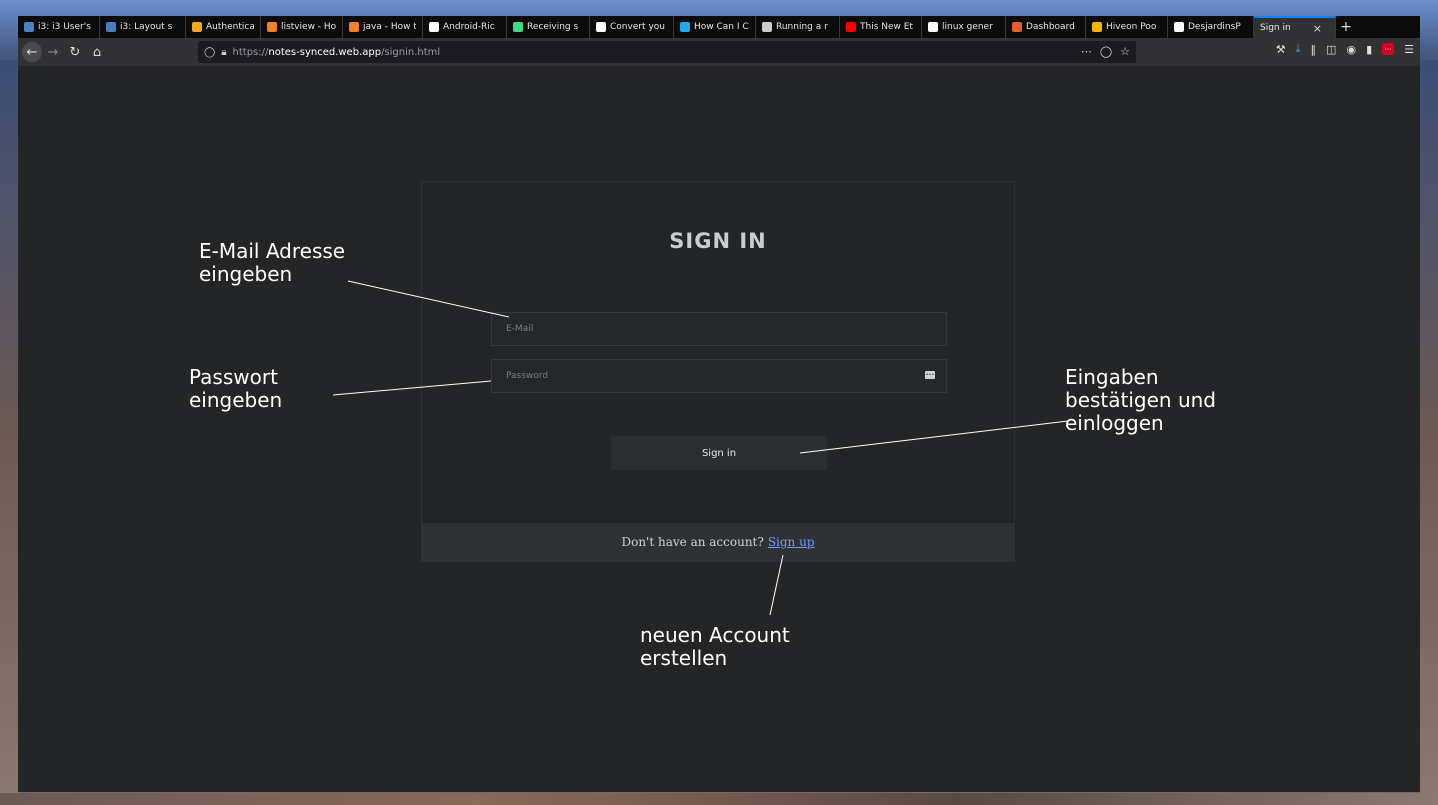  I want to click on tab: Convert you, so click(632, 27).